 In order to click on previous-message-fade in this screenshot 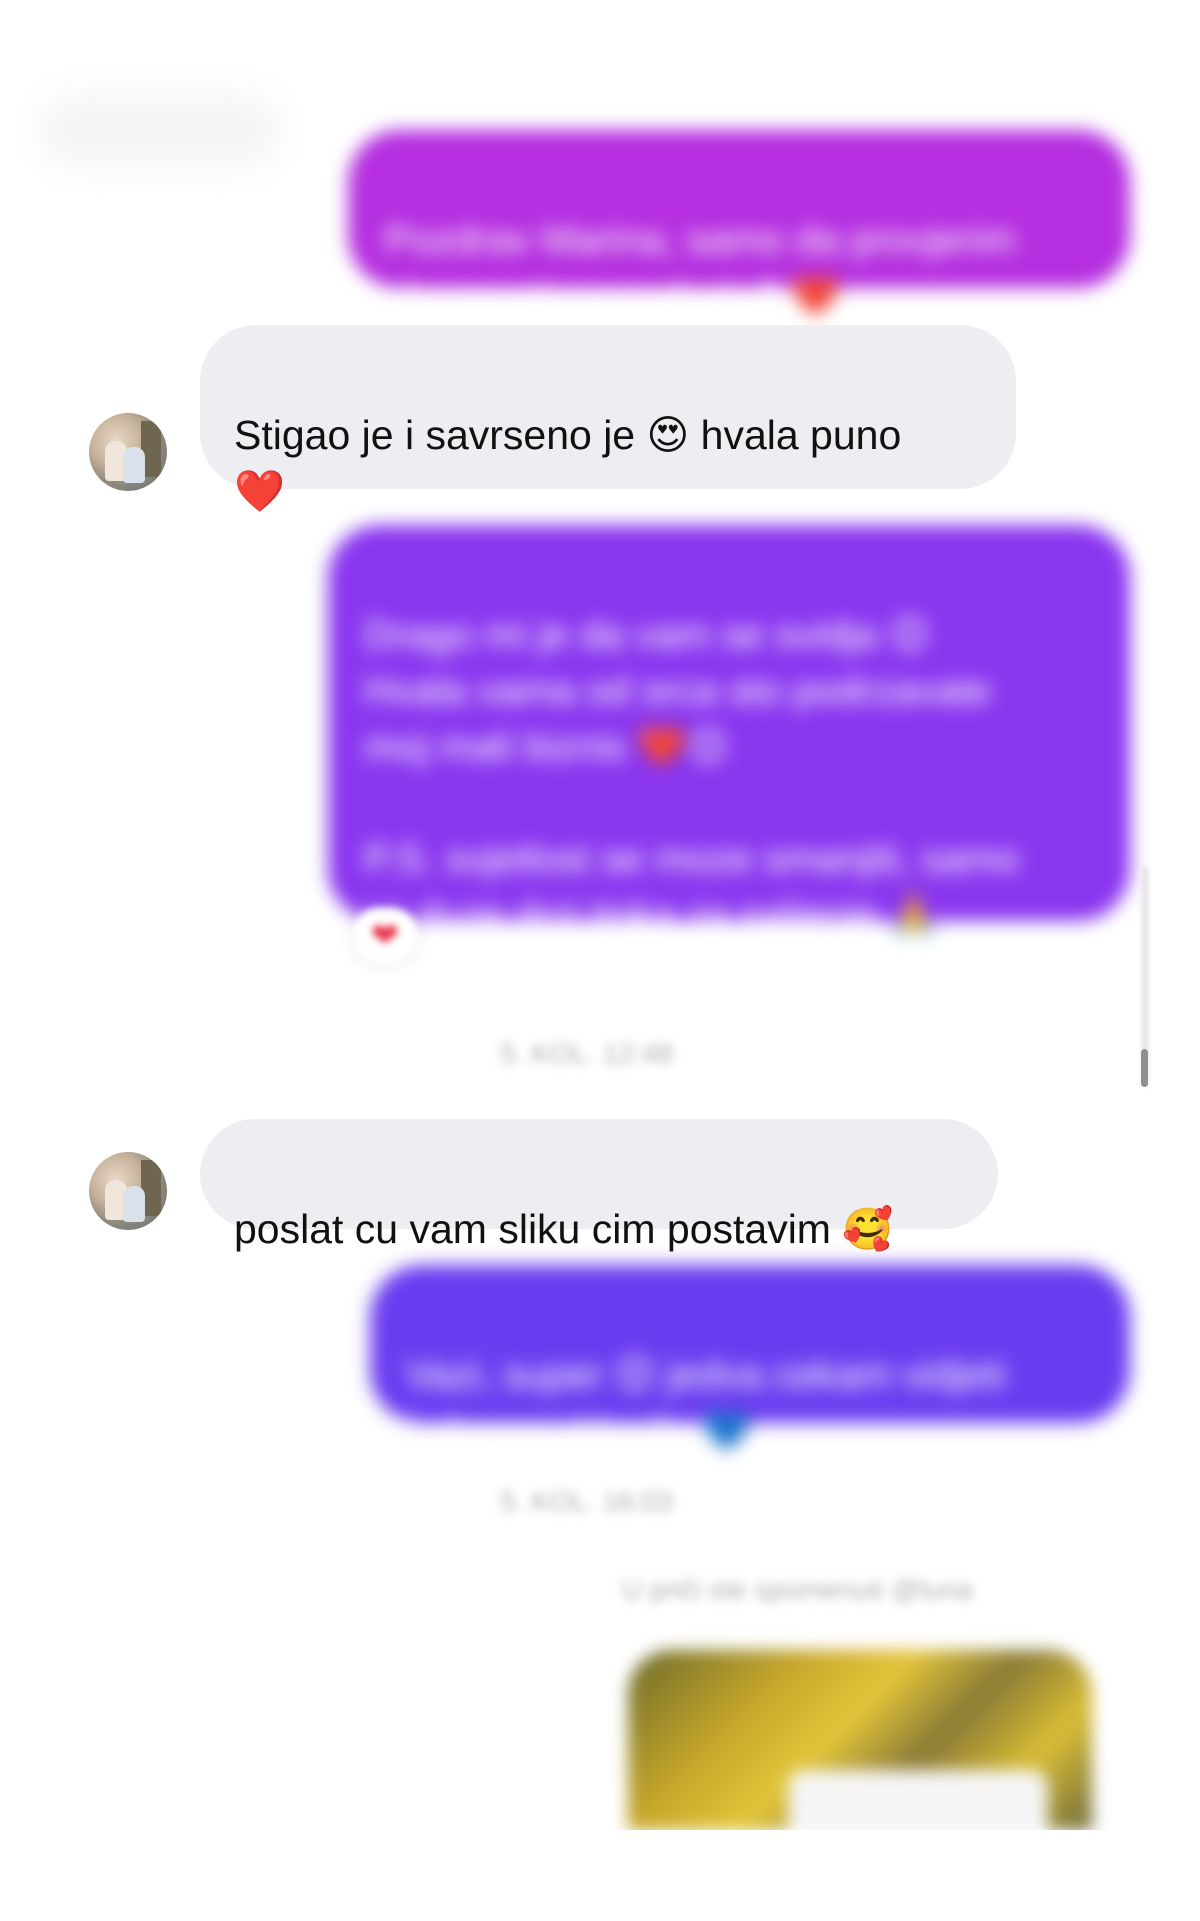, I will do `click(160, 130)`.